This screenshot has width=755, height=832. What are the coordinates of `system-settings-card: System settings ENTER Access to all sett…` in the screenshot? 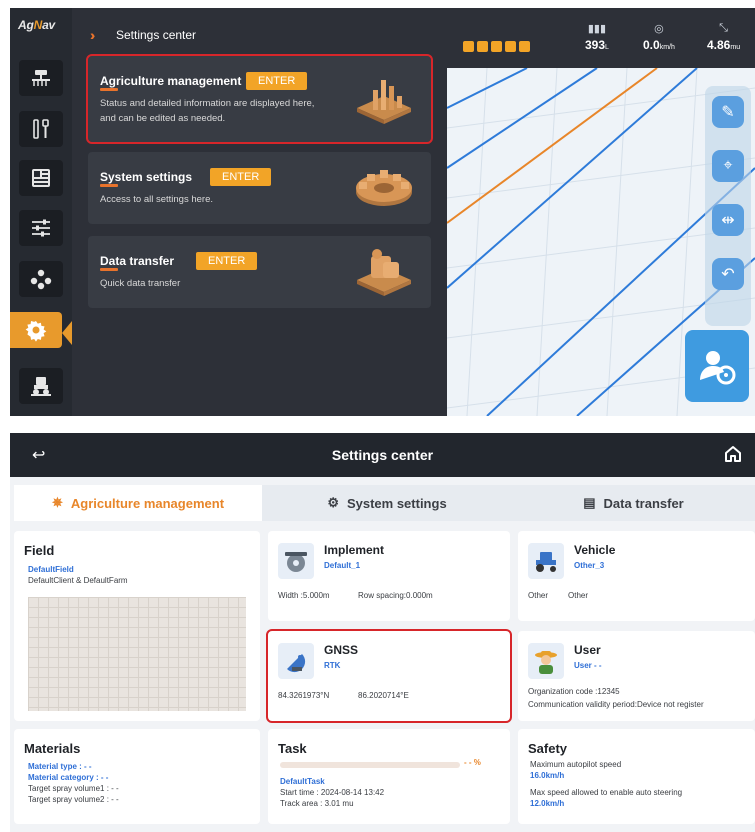 It's located at (259, 188).